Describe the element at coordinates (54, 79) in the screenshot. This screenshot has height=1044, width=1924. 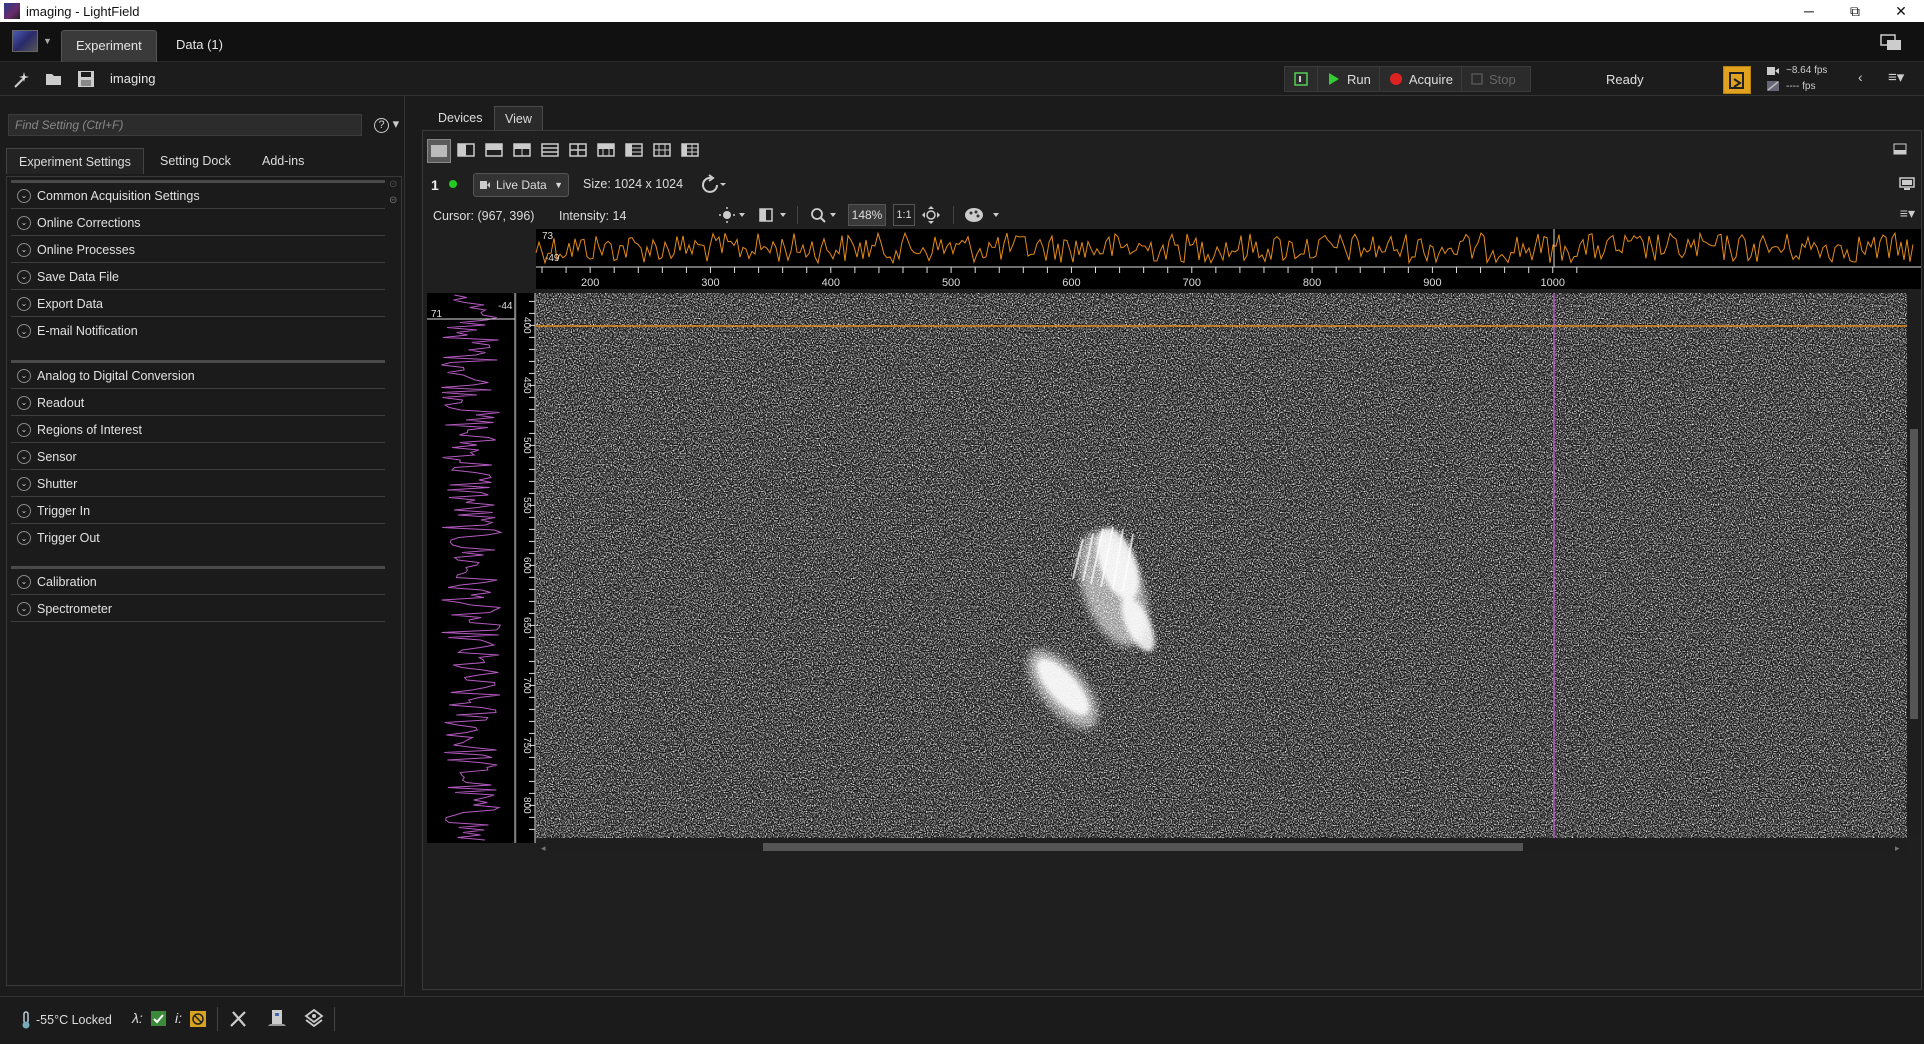
I see `open-folder-icon` at that location.